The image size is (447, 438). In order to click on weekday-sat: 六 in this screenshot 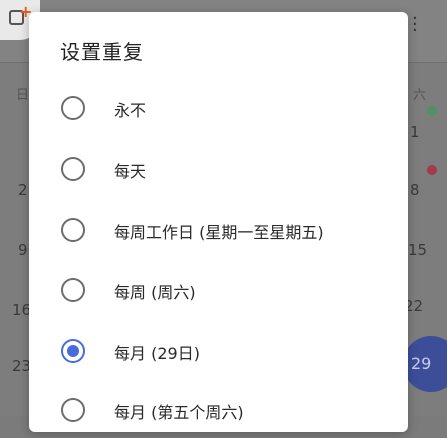, I will do `click(420, 95)`.